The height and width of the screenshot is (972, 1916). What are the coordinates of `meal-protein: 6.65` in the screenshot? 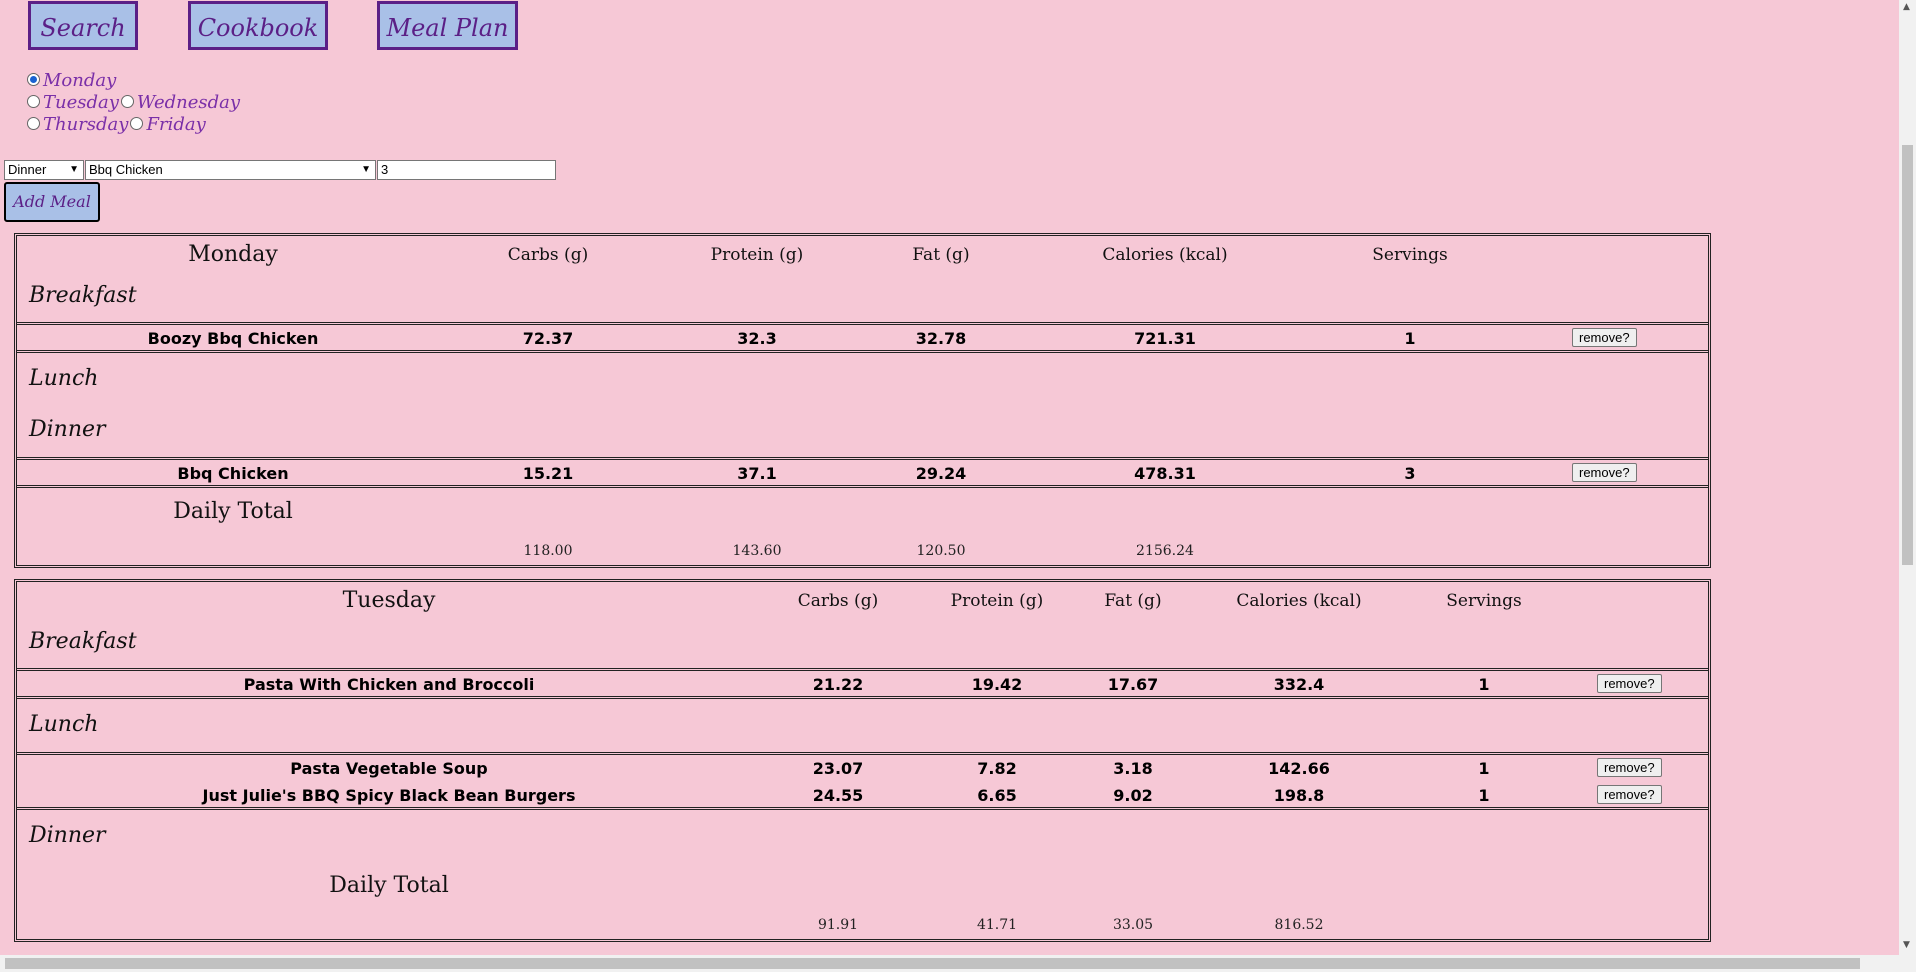 It's located at (997, 795).